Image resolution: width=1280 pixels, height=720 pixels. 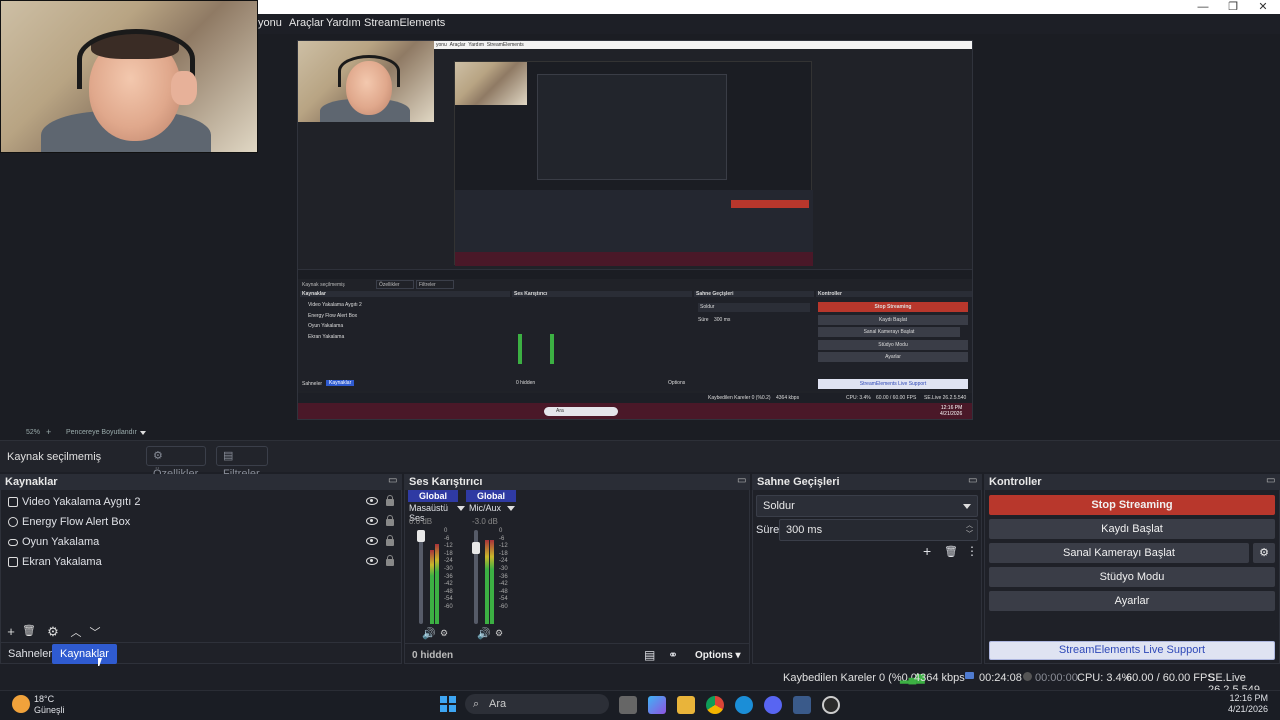 I want to click on mixer-db-mic: -3.0 dB, so click(x=485, y=521).